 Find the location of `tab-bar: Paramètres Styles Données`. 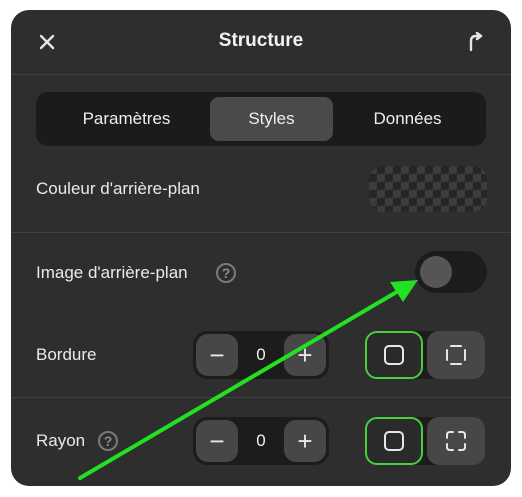

tab-bar: Paramètres Styles Données is located at coordinates (261, 119).